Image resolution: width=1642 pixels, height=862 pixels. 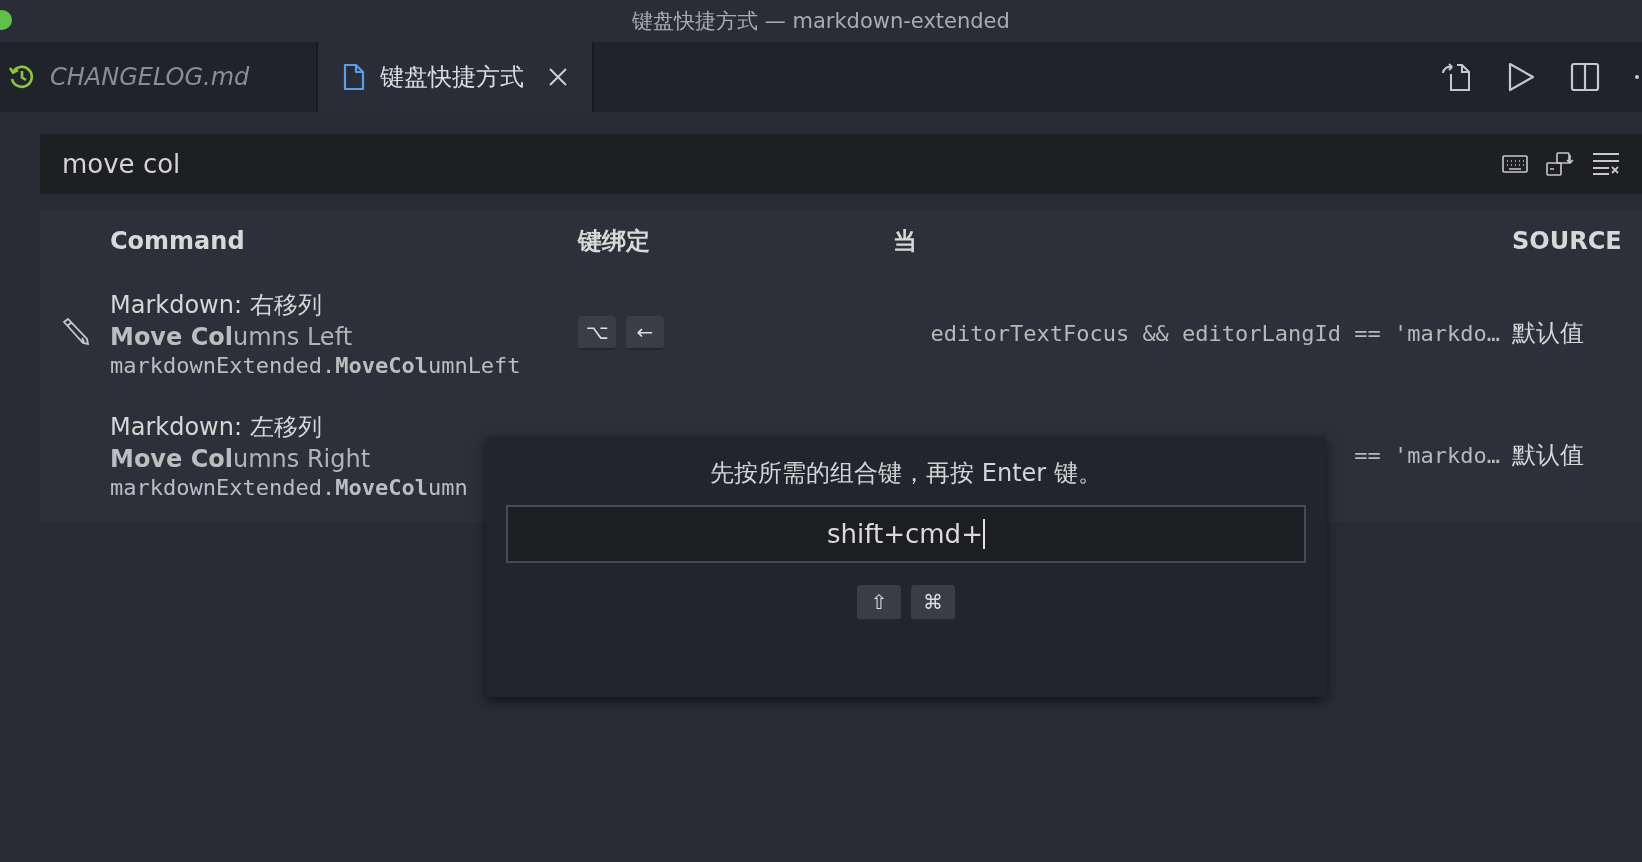 What do you see at coordinates (241, 458) in the screenshot?
I see `command-label: Move Columns Right` at bounding box center [241, 458].